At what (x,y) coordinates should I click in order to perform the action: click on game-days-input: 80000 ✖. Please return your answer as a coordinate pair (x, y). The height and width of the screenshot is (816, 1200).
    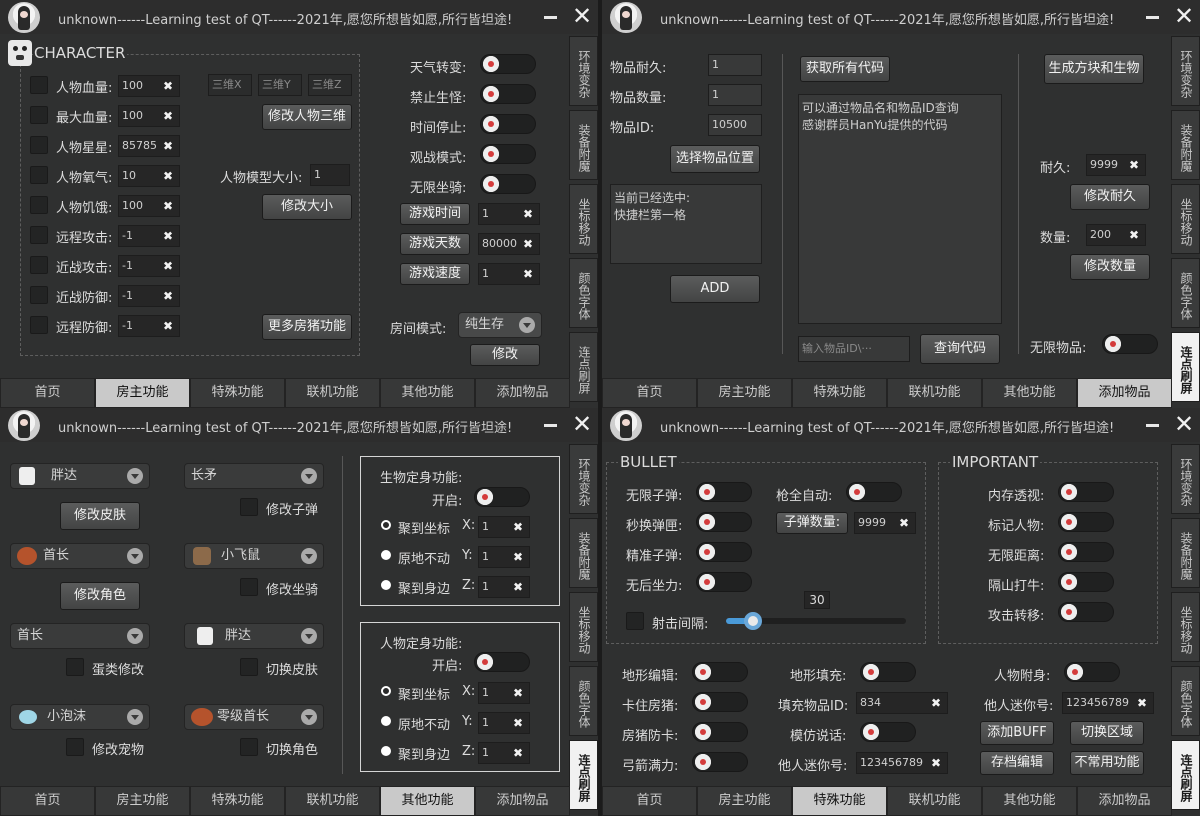
    Looking at the image, I should click on (509, 244).